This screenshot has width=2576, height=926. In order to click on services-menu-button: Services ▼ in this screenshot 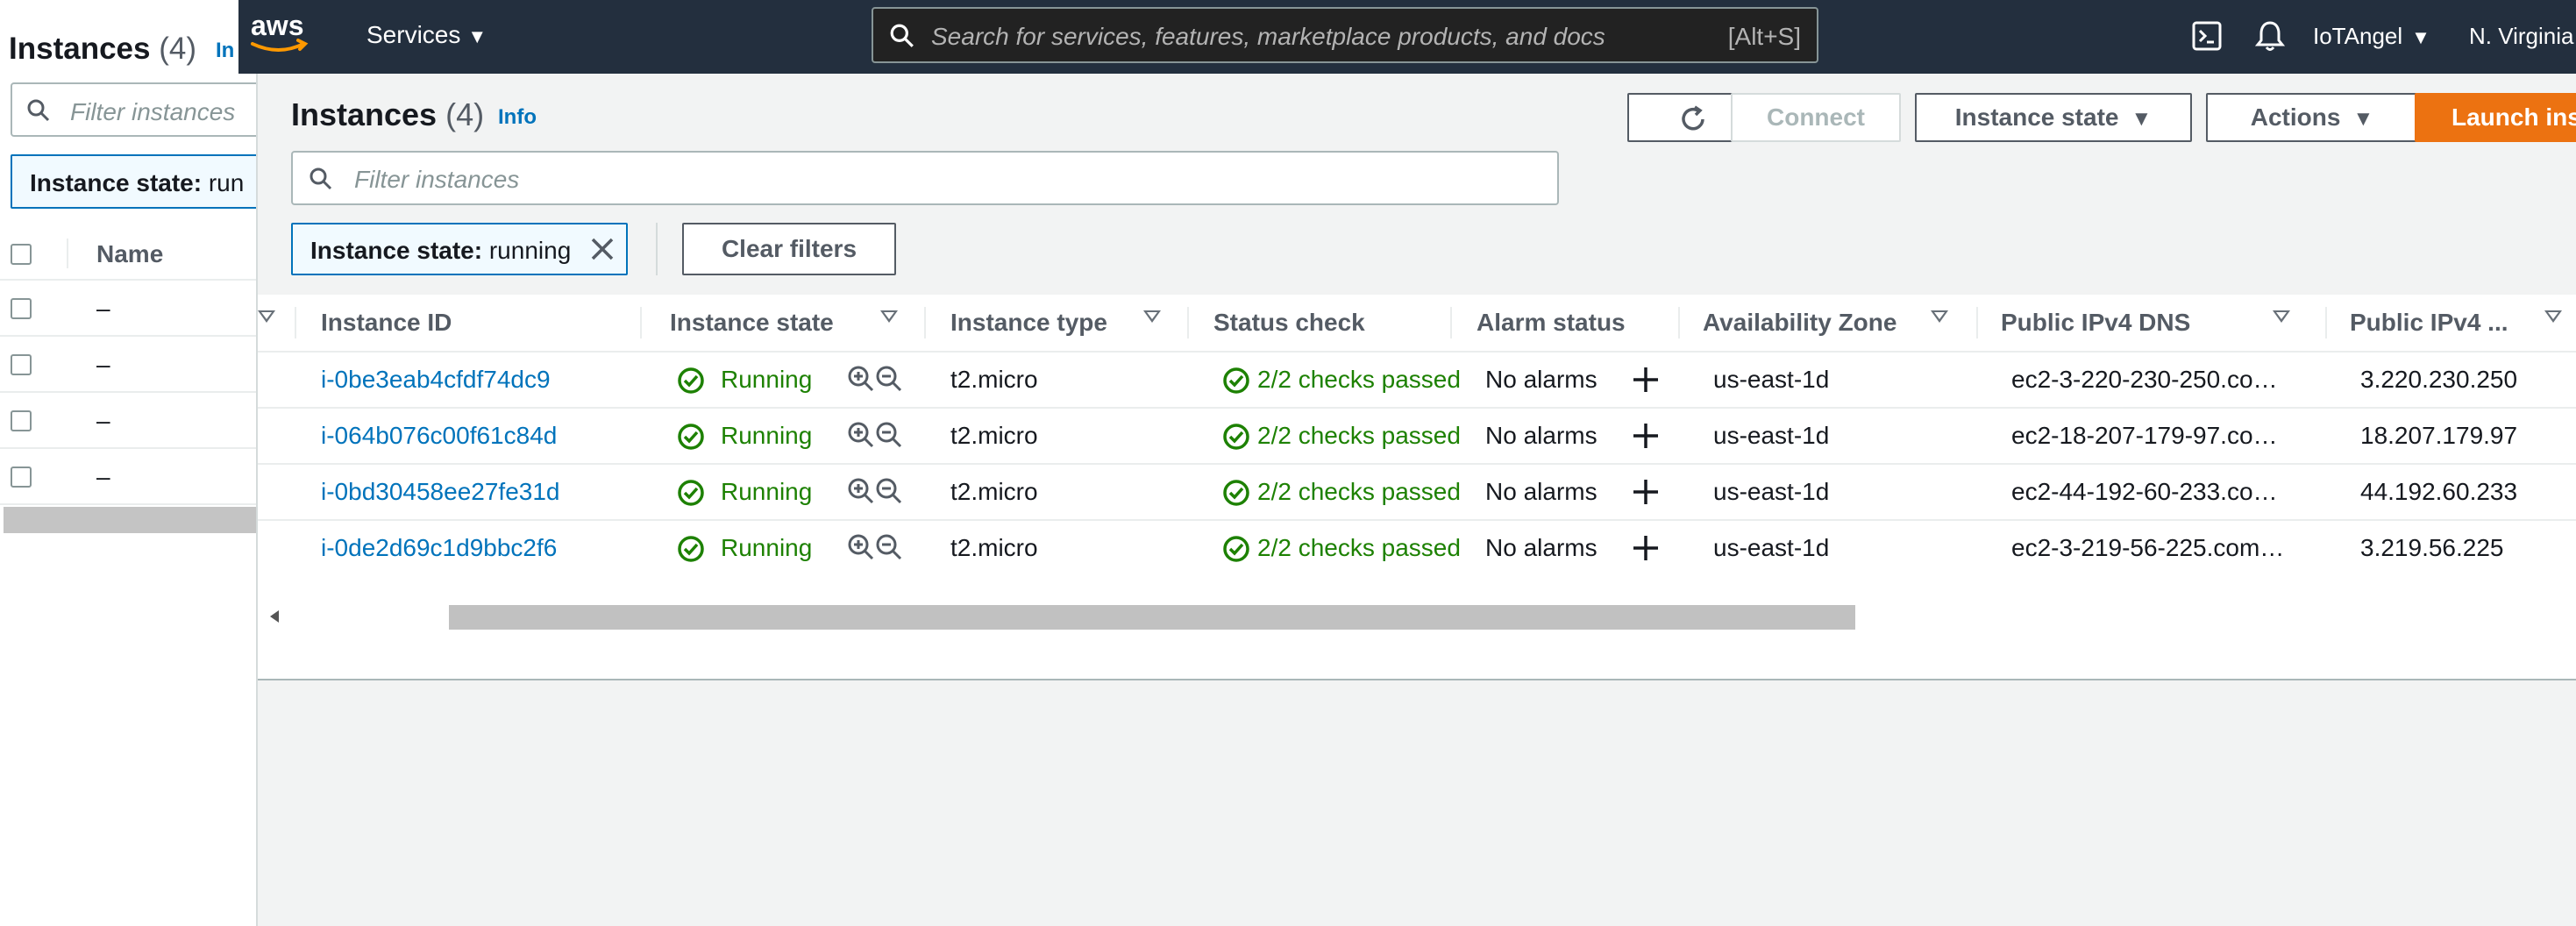, I will do `click(426, 35)`.